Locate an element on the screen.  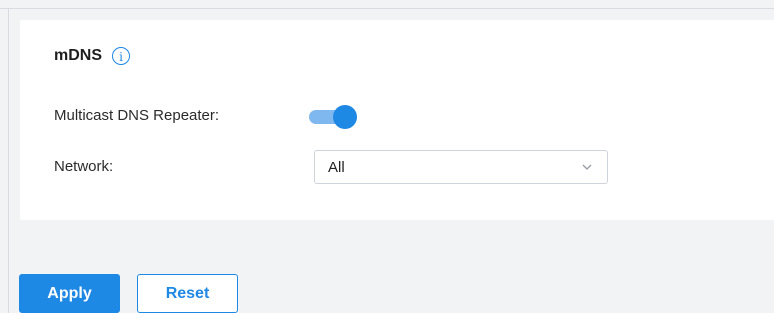
info-icon: i is located at coordinates (121, 56).